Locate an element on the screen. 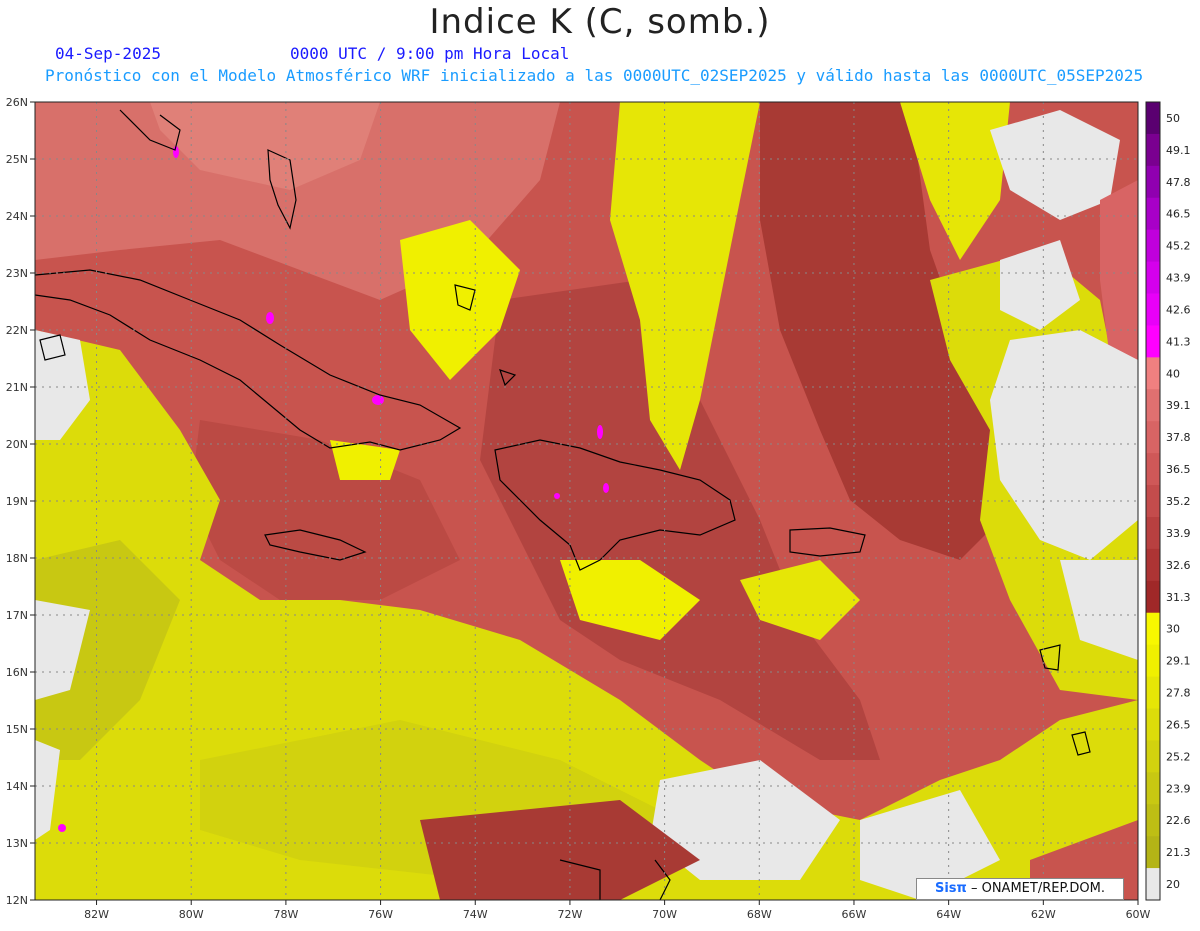  legend-label: 46.5 is located at coordinates (1178, 214).